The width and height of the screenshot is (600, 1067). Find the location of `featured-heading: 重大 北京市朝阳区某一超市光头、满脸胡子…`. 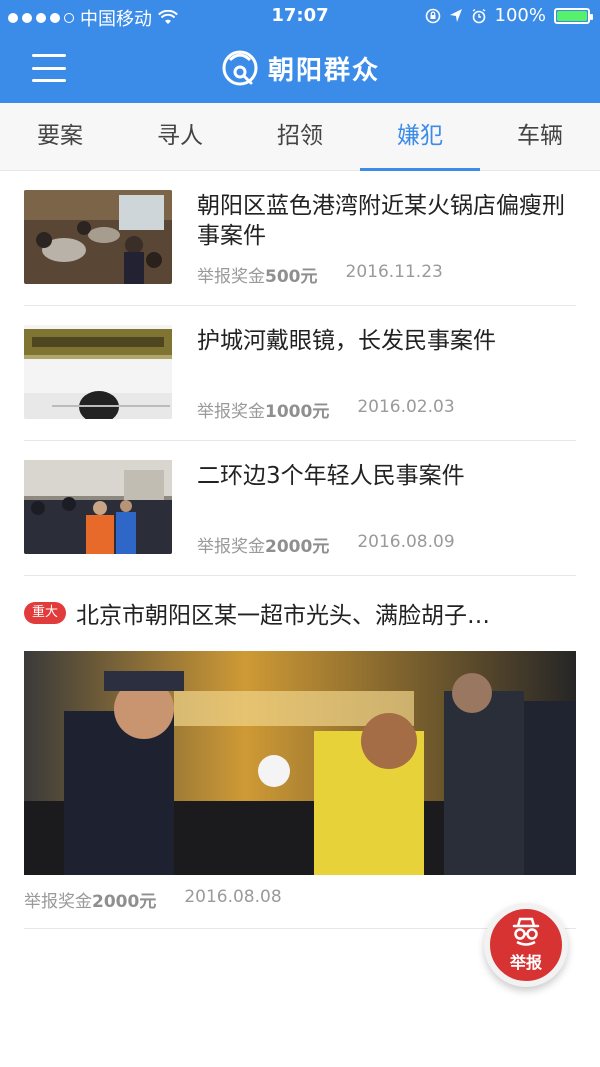

featured-heading: 重大 北京市朝阳区某一超市光头、满脸胡子… is located at coordinates (300, 613).